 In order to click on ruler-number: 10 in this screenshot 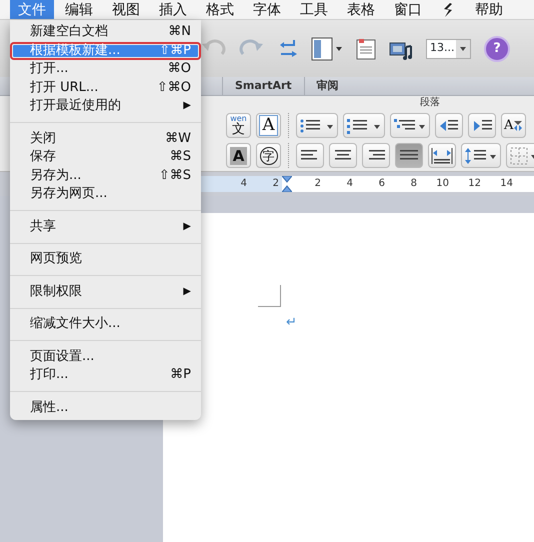, I will do `click(442, 184)`.